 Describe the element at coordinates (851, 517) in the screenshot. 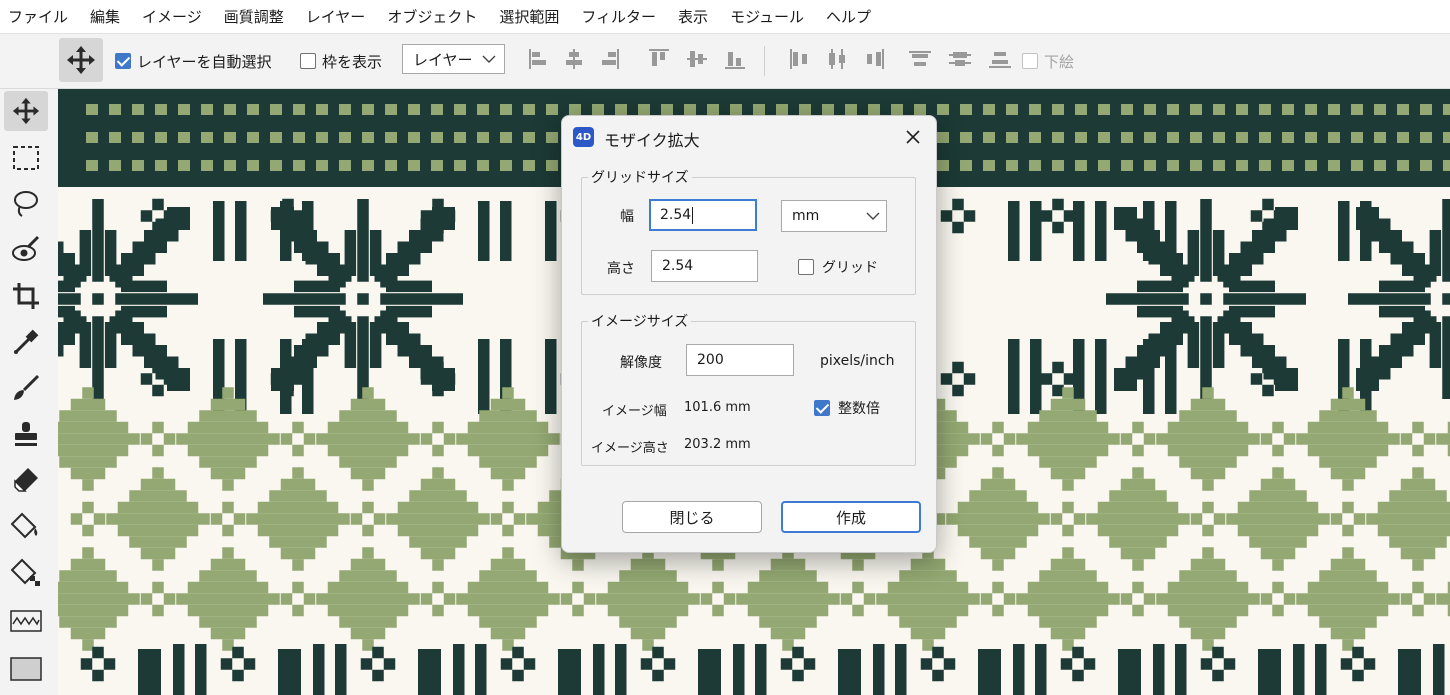

I see `create-button: 作成` at that location.